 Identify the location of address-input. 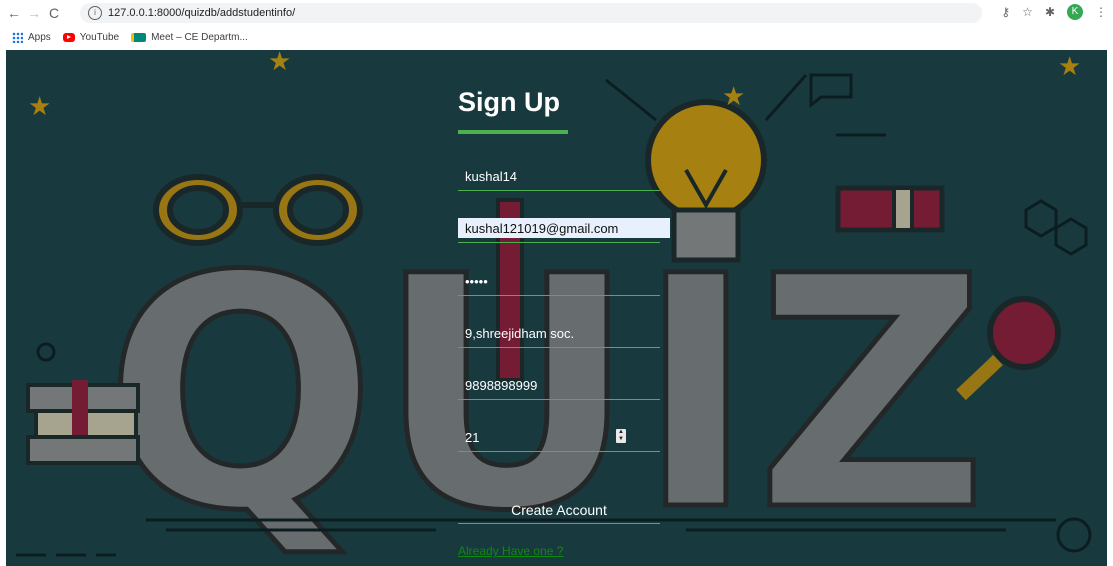
(556, 333).